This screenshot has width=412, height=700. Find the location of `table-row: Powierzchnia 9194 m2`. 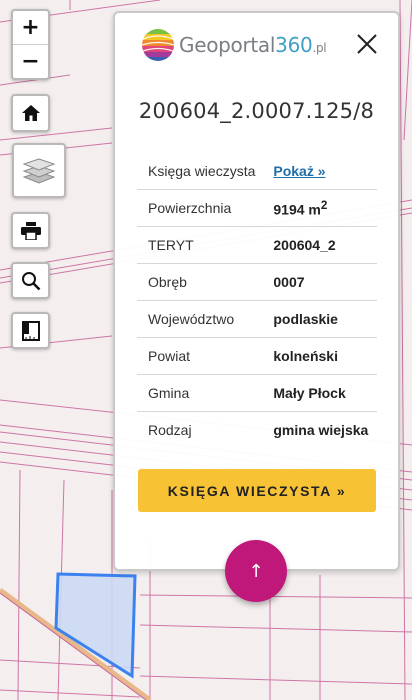

table-row: Powierzchnia 9194 m2 is located at coordinates (257, 208).